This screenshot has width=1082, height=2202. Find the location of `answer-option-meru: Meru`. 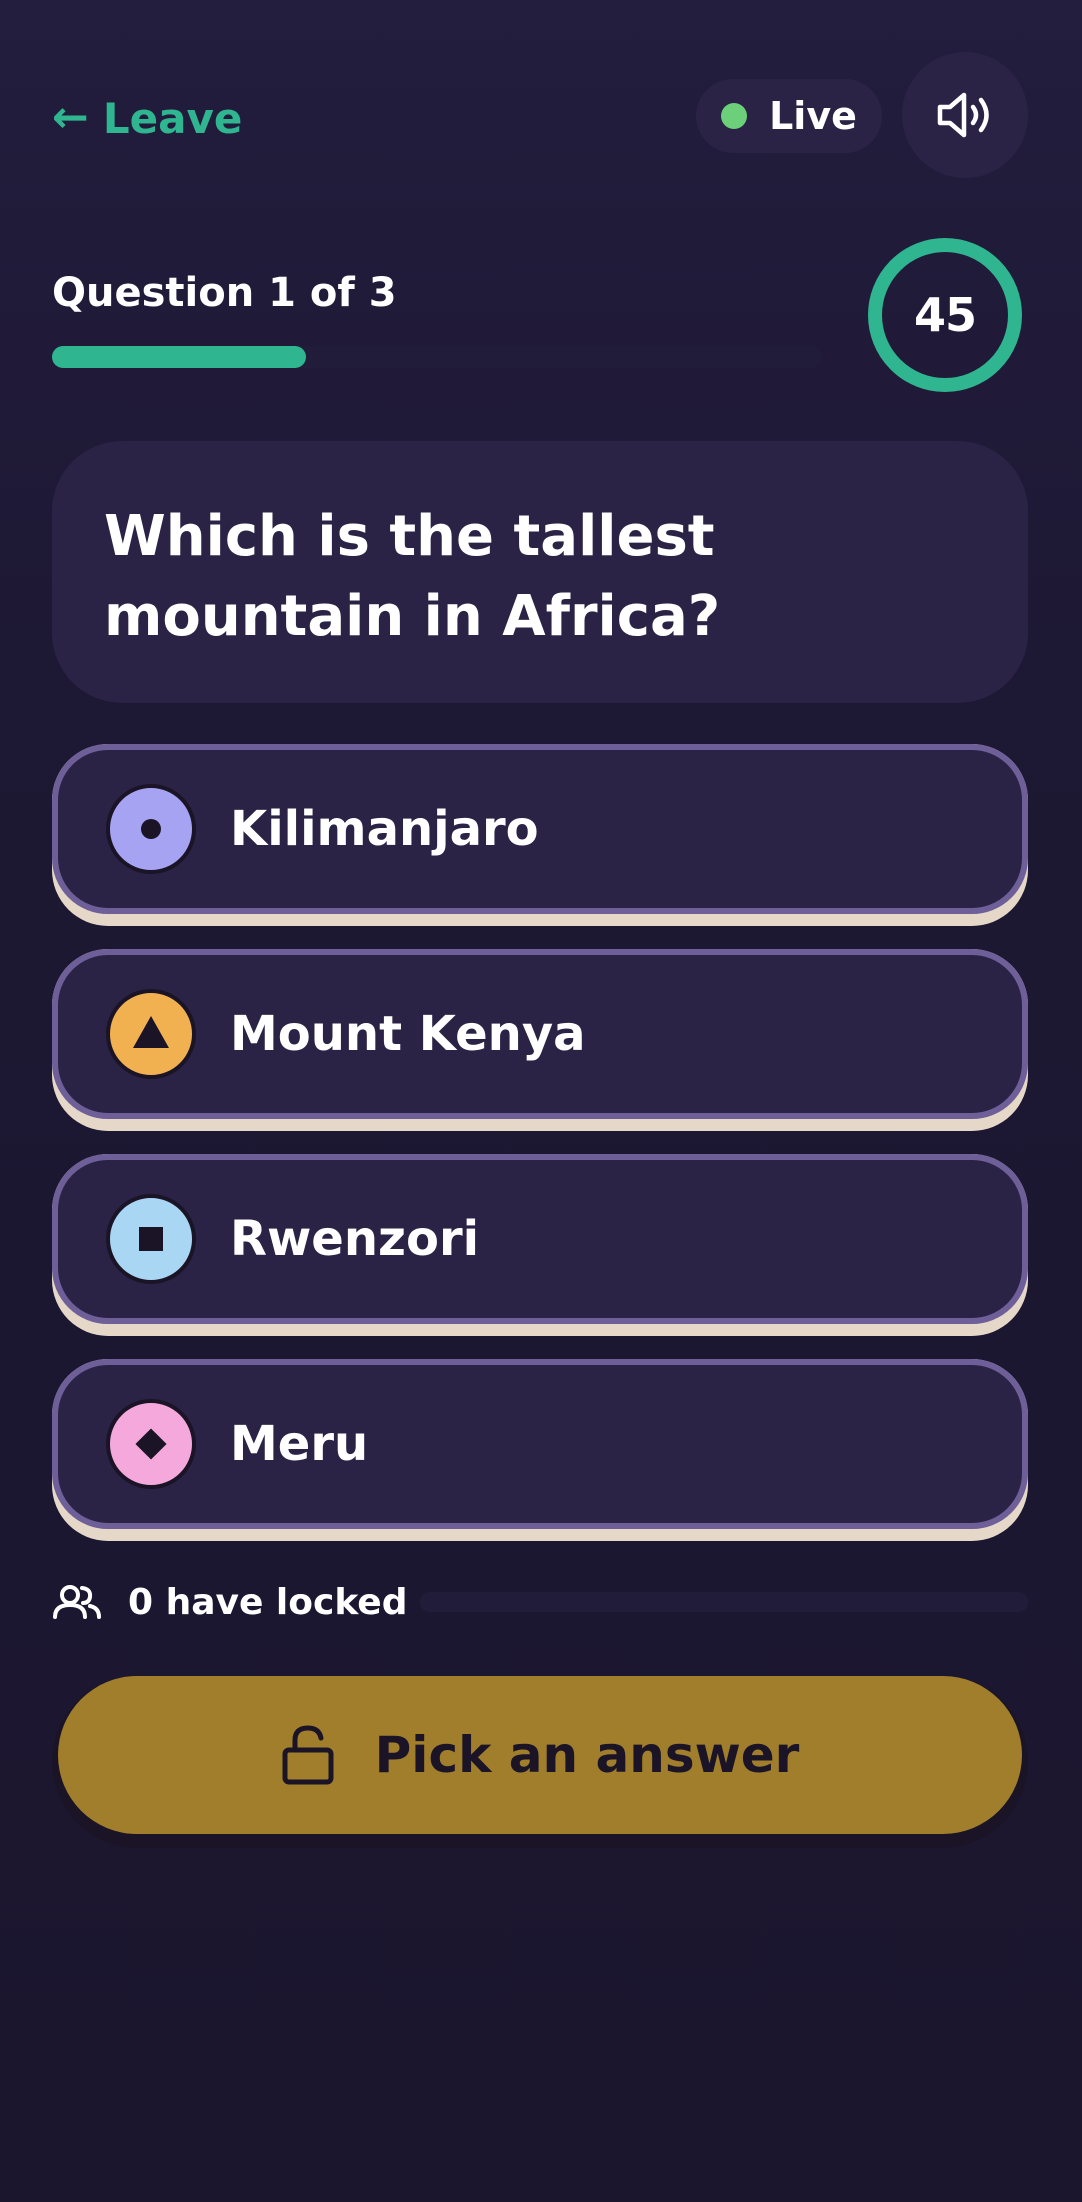

answer-option-meru: Meru is located at coordinates (540, 1450).